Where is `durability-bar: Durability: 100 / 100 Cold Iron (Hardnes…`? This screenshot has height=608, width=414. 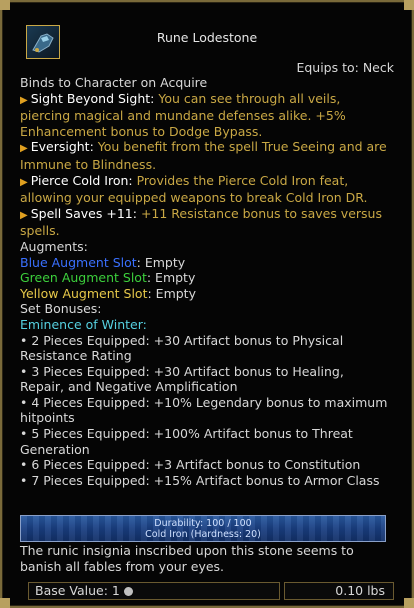 durability-bar: Durability: 100 / 100 Cold Iron (Hardnes… is located at coordinates (203, 528).